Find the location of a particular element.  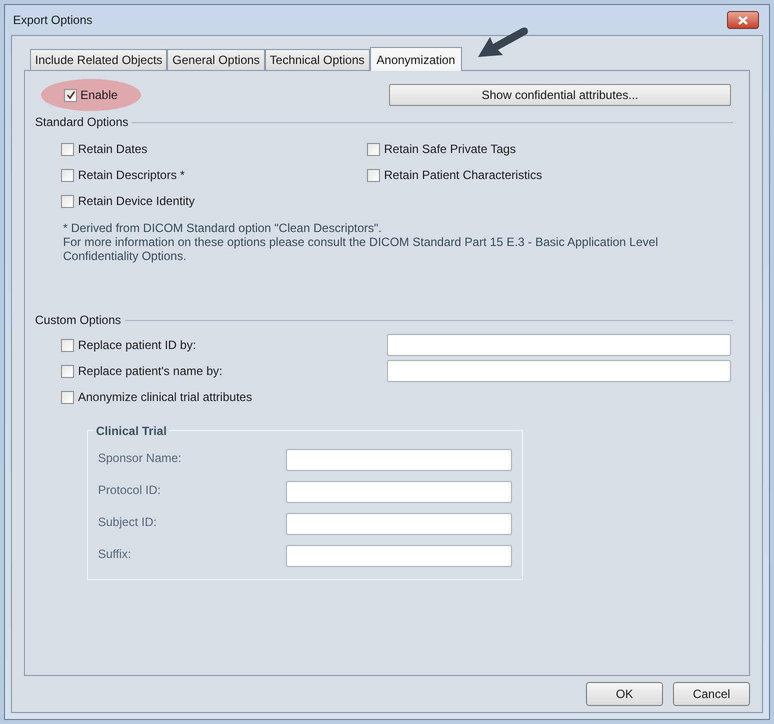

section-title: Custom Options is located at coordinates (78, 320).